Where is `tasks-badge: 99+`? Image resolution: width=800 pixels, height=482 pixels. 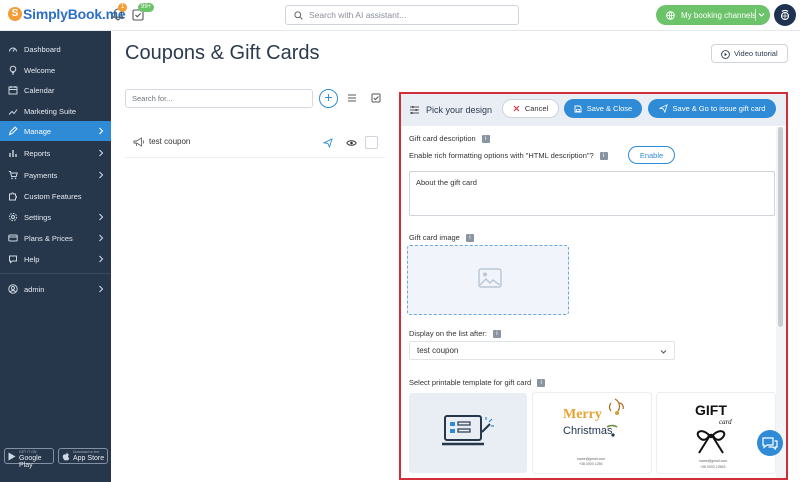 tasks-badge: 99+ is located at coordinates (146, 7).